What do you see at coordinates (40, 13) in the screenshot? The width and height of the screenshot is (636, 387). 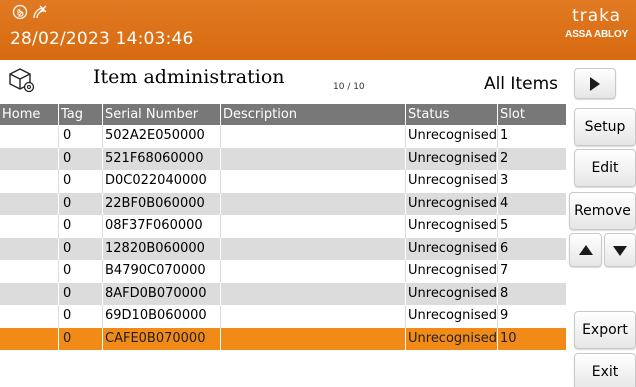 I see `no-signal-icon` at bounding box center [40, 13].